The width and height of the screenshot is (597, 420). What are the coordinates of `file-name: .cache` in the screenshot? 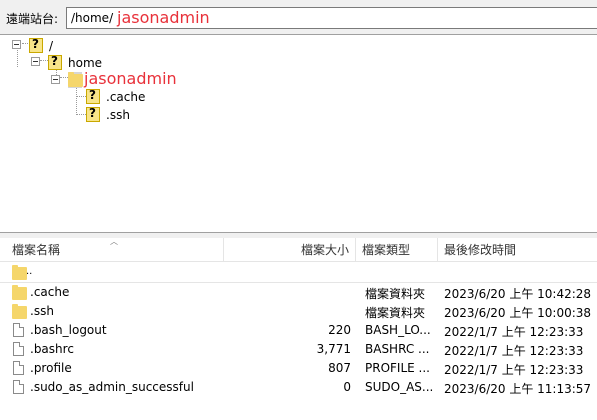 It's located at (50, 292).